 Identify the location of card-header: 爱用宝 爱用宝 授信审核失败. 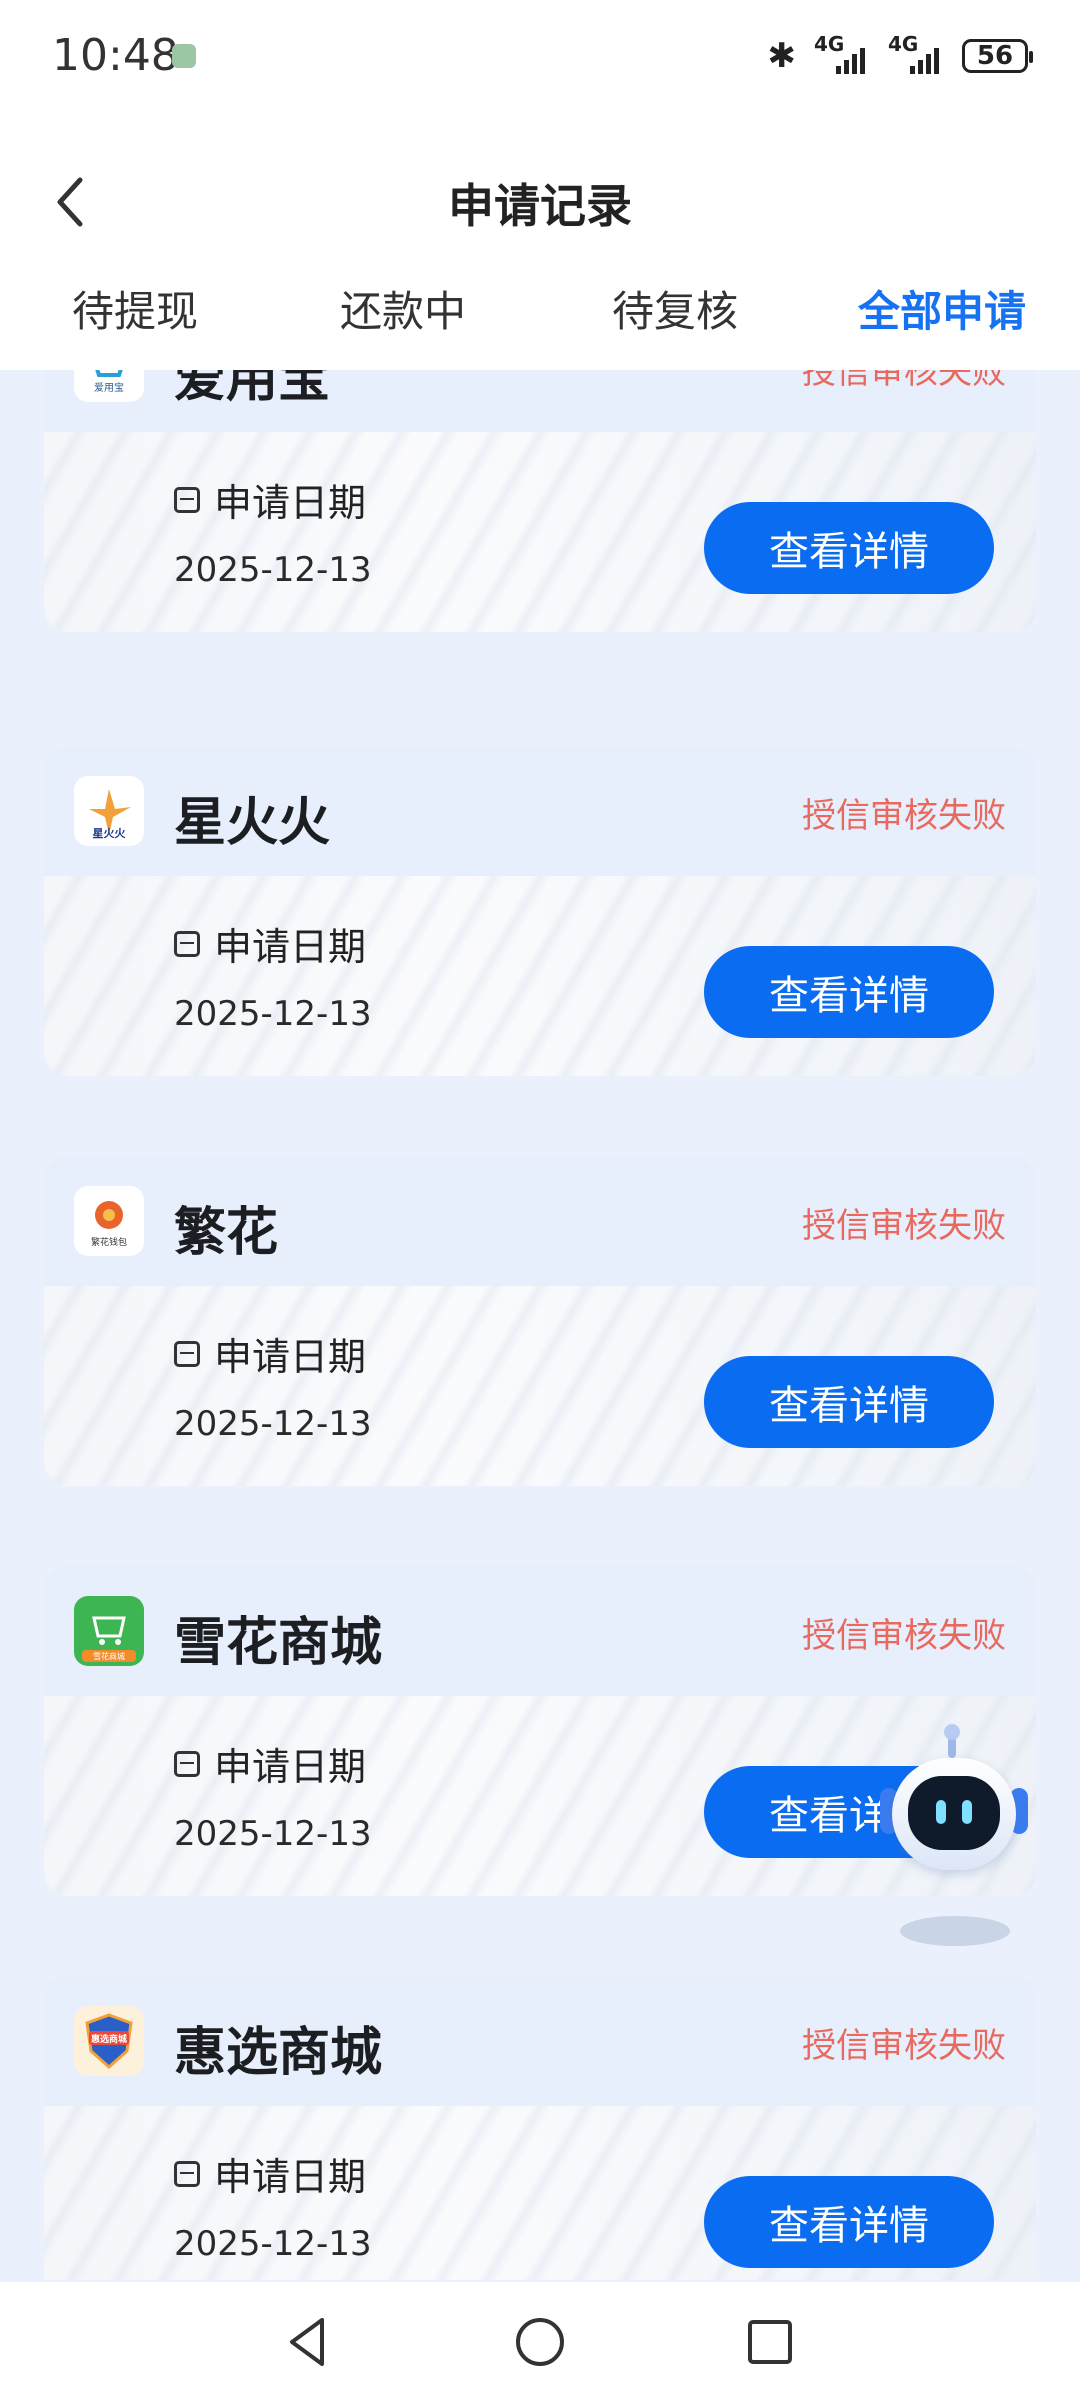
(540, 401).